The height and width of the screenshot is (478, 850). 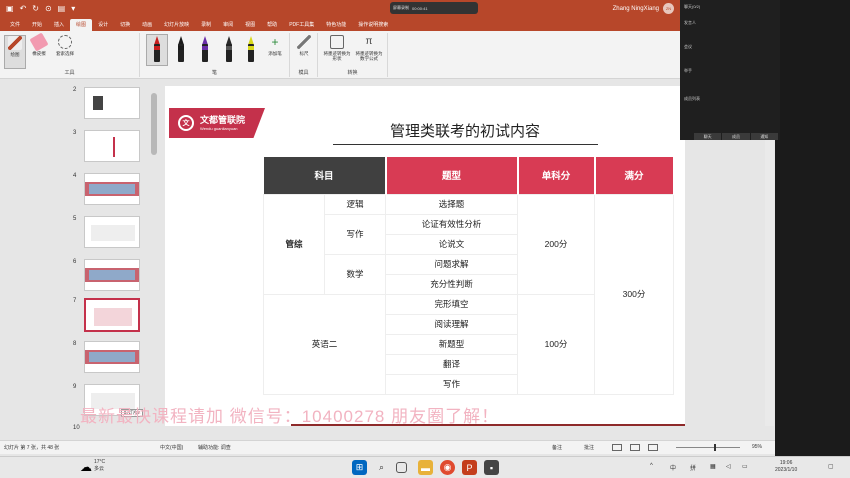 What do you see at coordinates (736, 136) in the screenshot?
I see `panel-tab: 成员` at bounding box center [736, 136].